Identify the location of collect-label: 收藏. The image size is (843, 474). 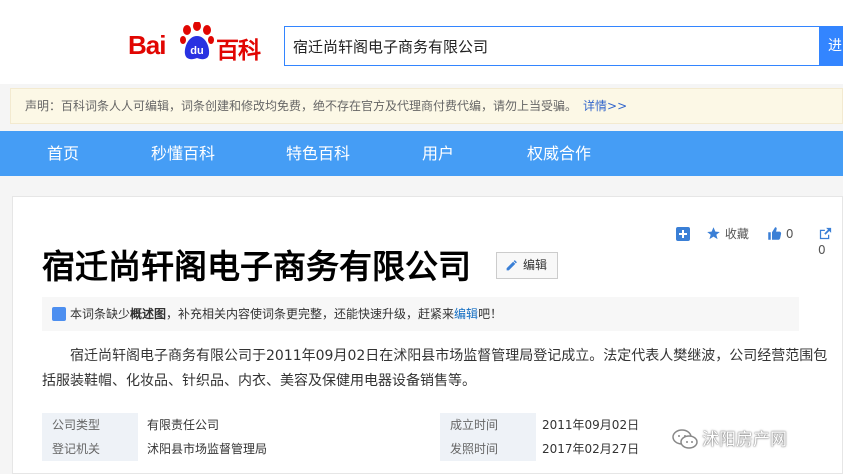
(736, 234).